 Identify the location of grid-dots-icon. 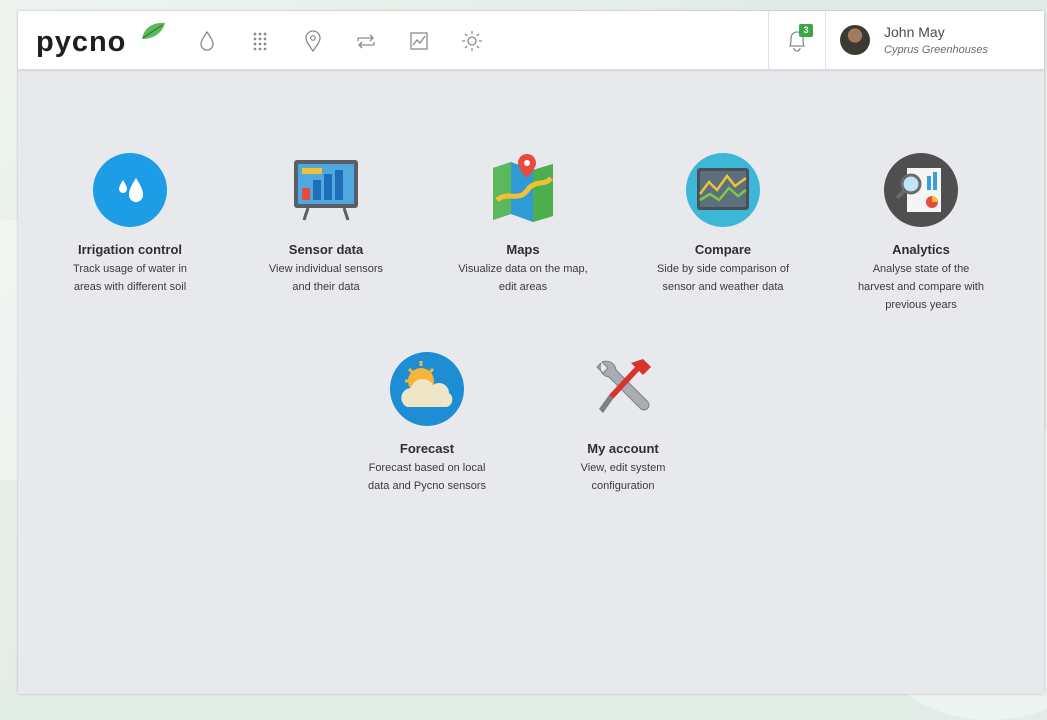
(260, 41).